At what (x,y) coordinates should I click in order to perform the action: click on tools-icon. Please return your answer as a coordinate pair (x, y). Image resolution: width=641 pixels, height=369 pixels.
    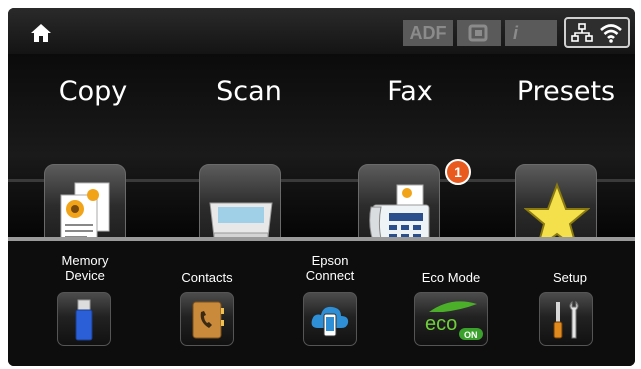
    Looking at the image, I should click on (566, 319).